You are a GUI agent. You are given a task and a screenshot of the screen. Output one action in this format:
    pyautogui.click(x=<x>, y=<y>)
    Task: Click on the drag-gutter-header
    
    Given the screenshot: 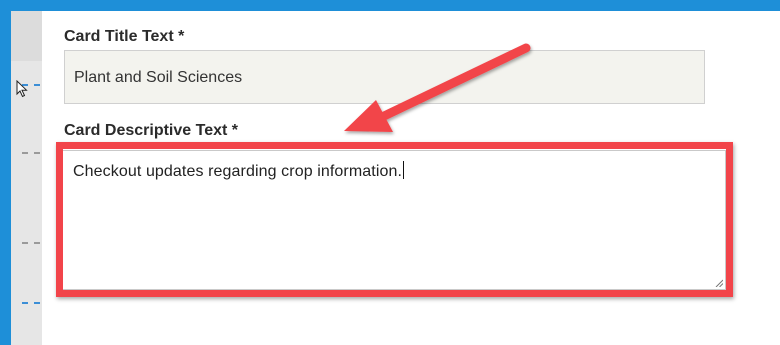 What is the action you would take?
    pyautogui.click(x=26, y=36)
    